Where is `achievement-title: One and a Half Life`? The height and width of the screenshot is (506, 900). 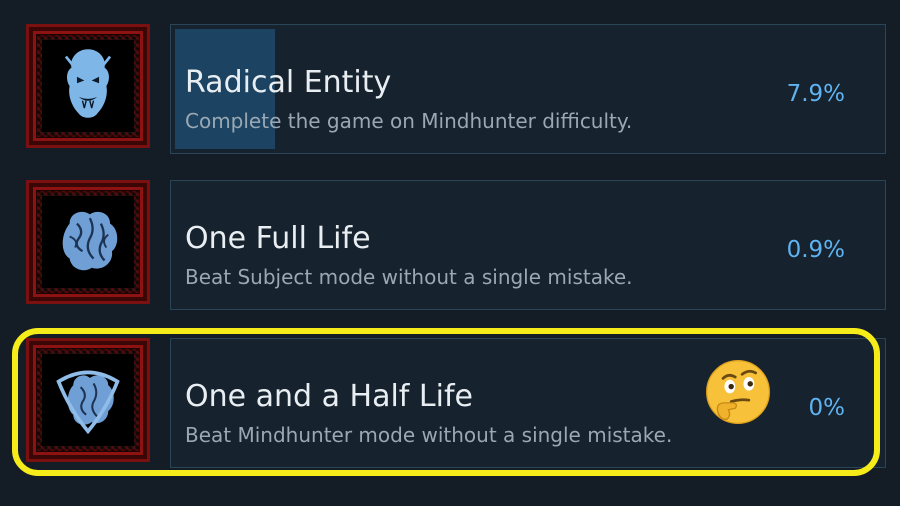
achievement-title: One and a Half Life is located at coordinates (329, 396).